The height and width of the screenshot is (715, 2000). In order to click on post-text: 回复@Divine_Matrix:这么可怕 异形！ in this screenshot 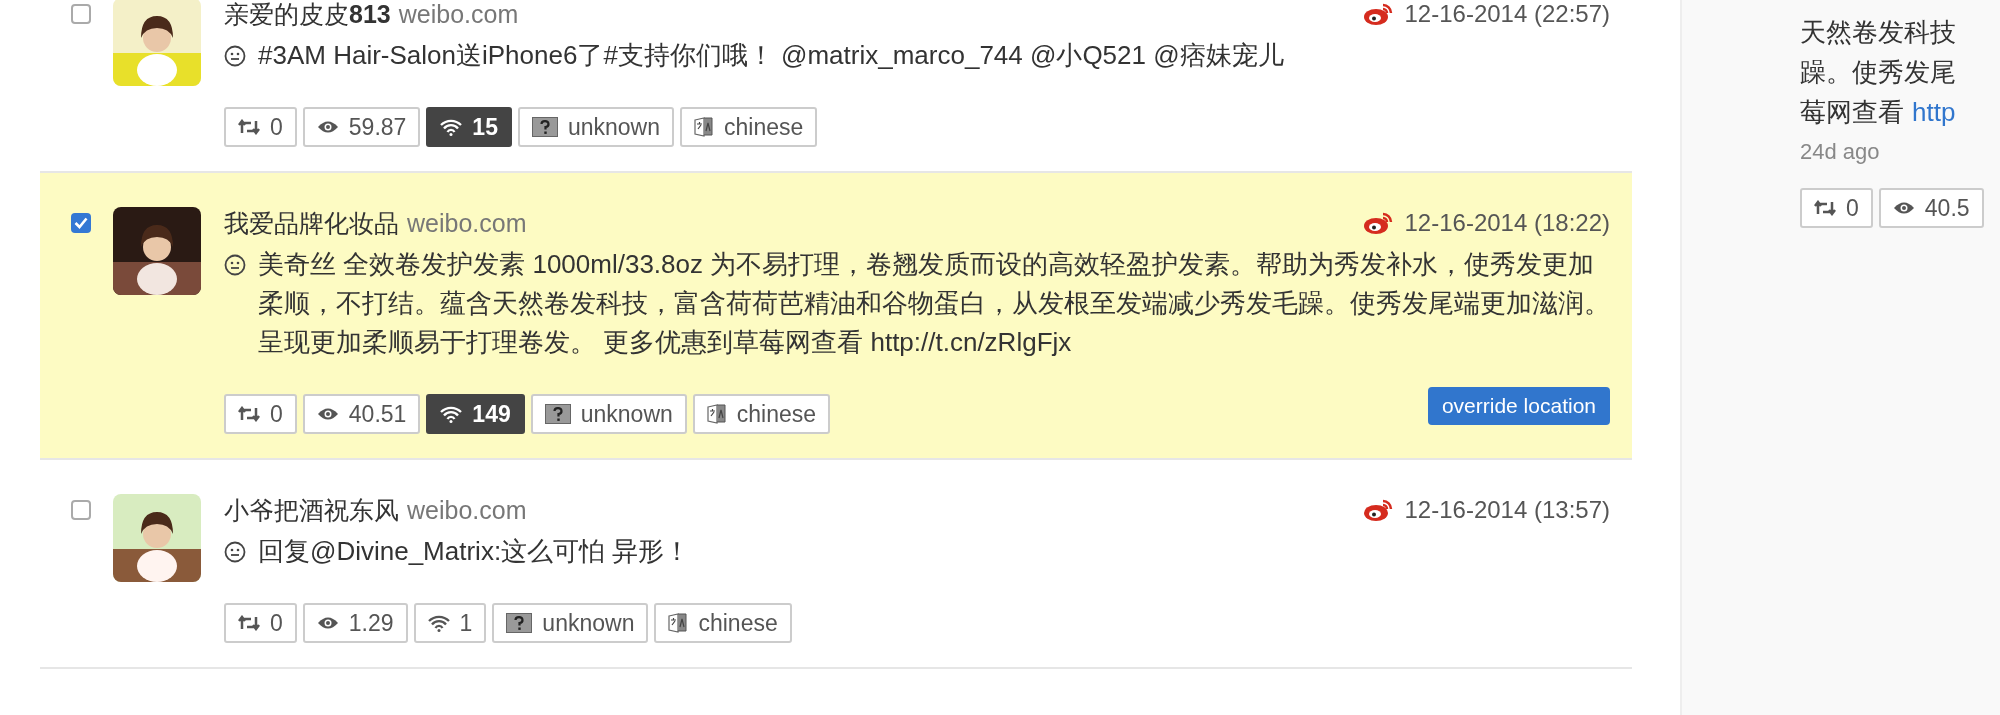, I will do `click(475, 551)`.